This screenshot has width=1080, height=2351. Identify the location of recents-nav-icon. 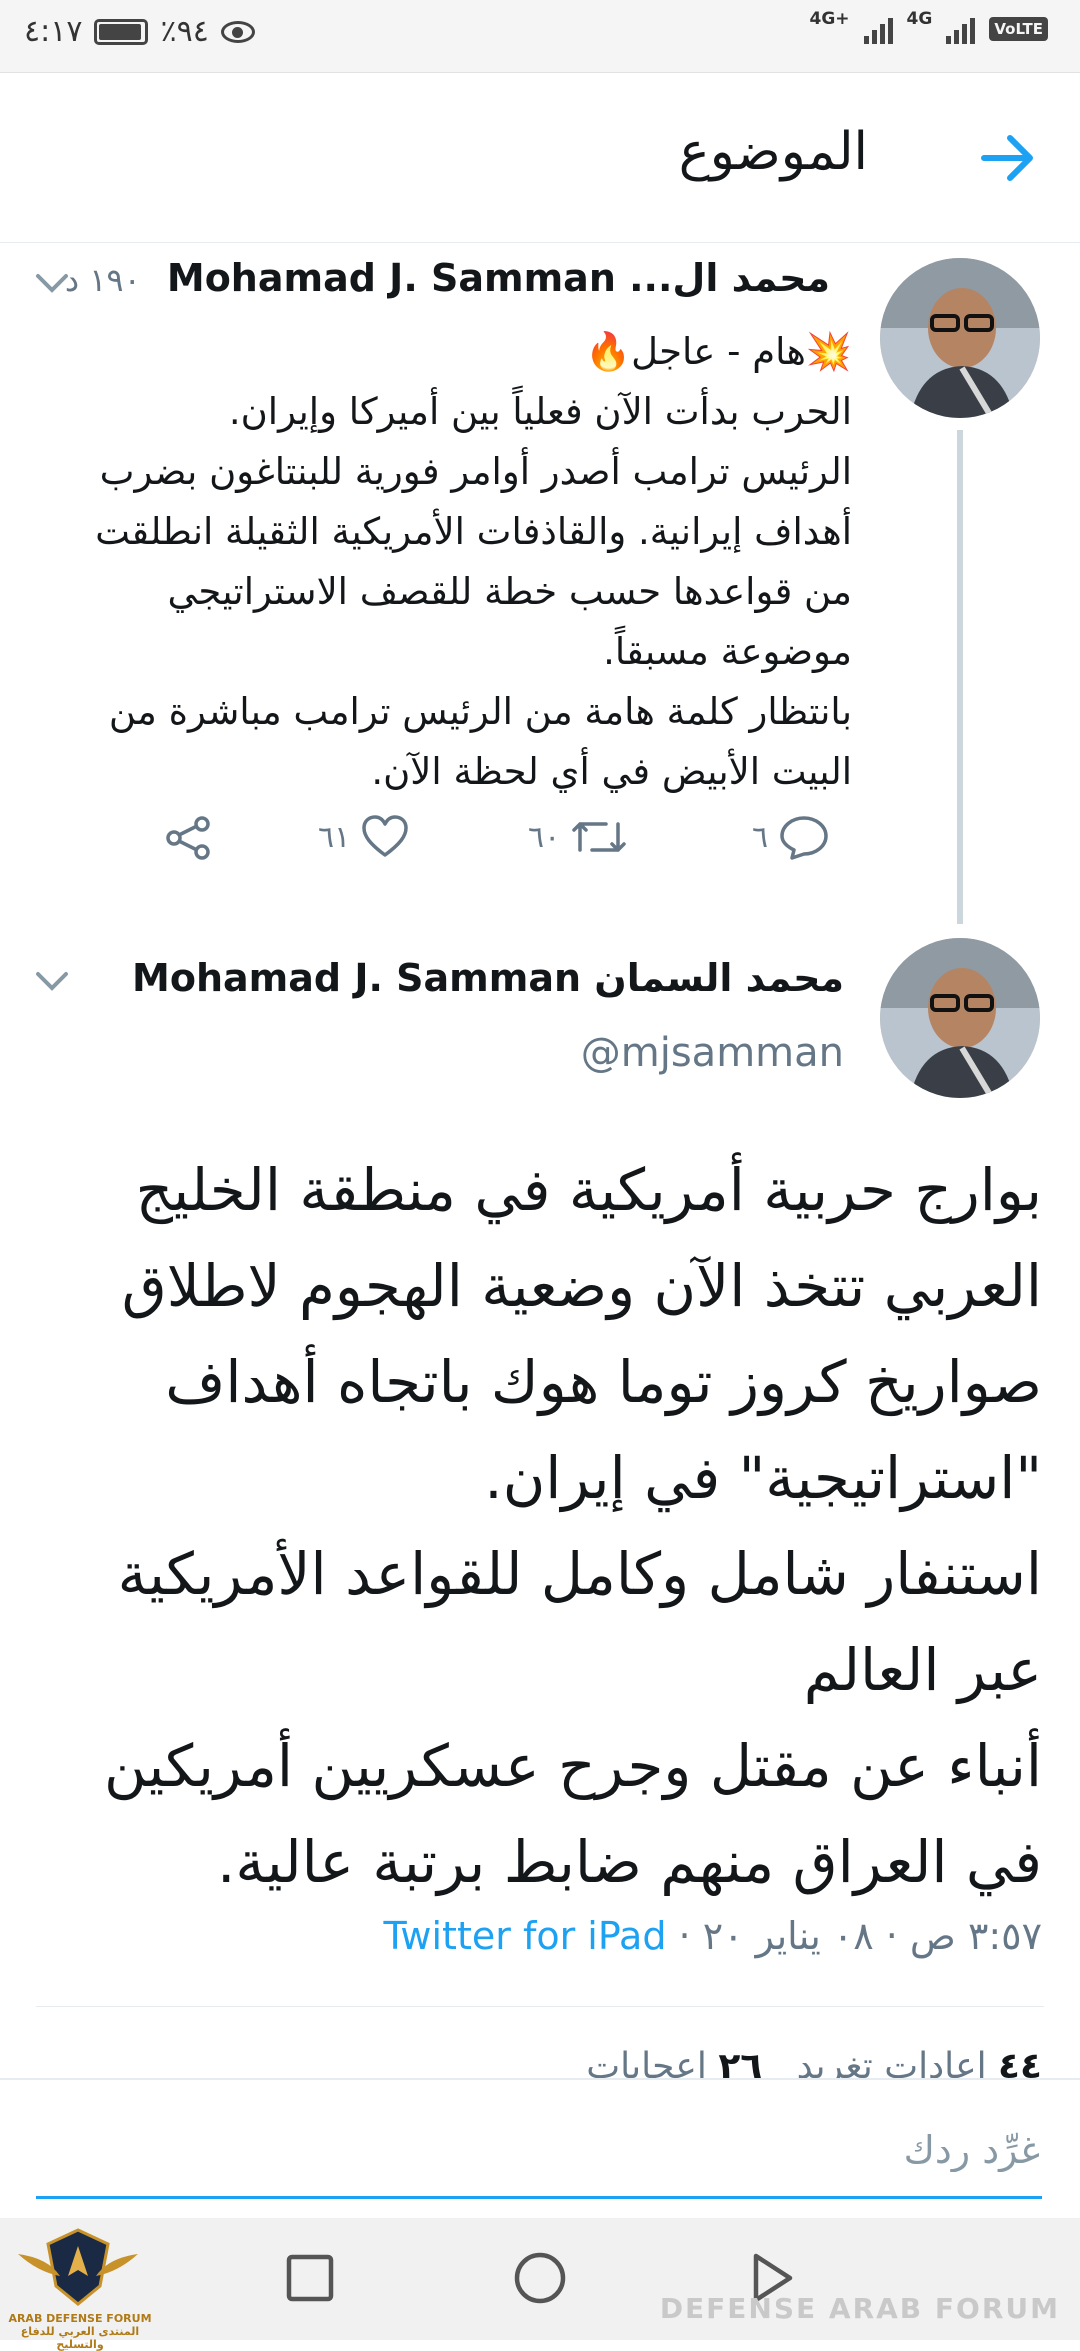
(310, 2278).